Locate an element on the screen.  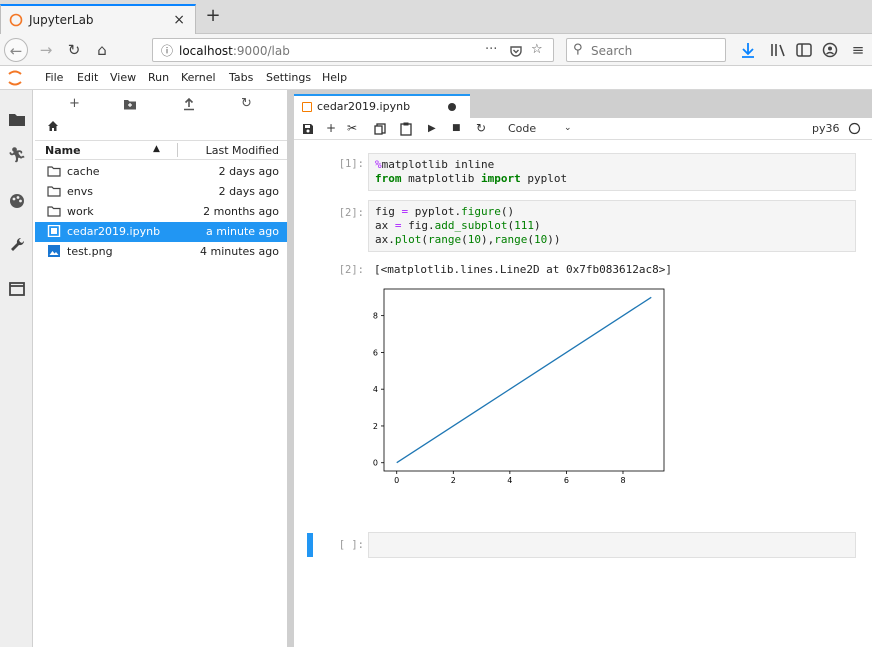
file-name: envs is located at coordinates (80, 191).